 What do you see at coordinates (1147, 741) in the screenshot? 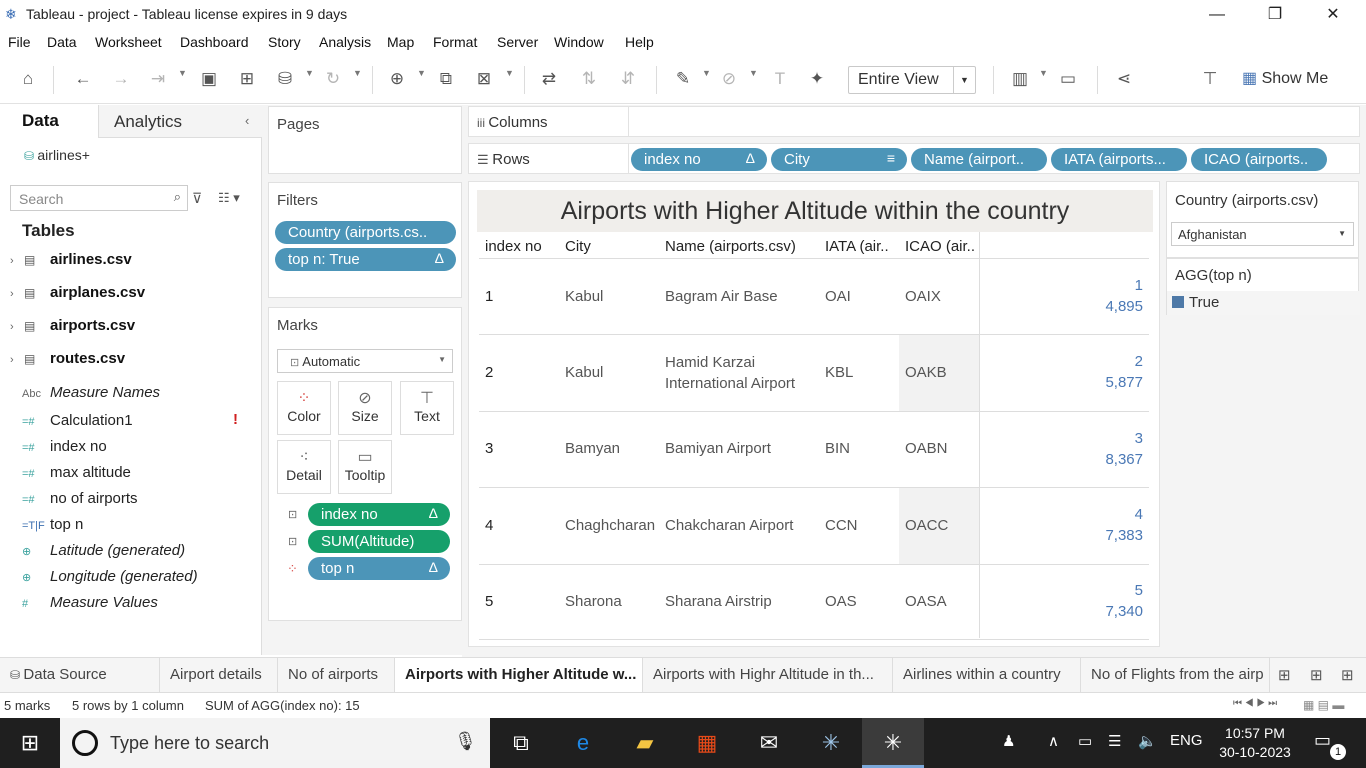
I see `volume-icon: 🔈` at bounding box center [1147, 741].